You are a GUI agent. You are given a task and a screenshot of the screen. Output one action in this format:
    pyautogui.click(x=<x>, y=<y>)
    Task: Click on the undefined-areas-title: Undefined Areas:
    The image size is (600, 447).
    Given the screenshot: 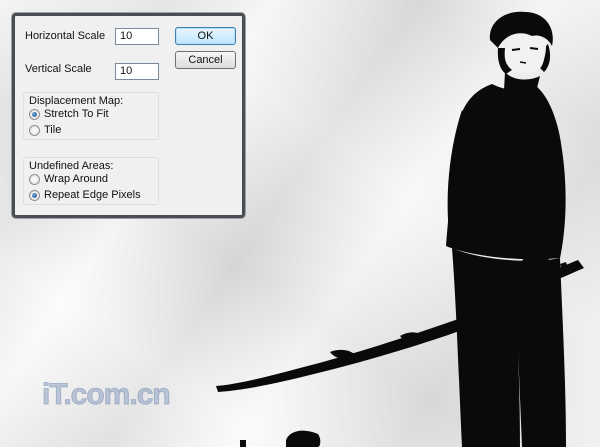 What is the action you would take?
    pyautogui.click(x=71, y=166)
    